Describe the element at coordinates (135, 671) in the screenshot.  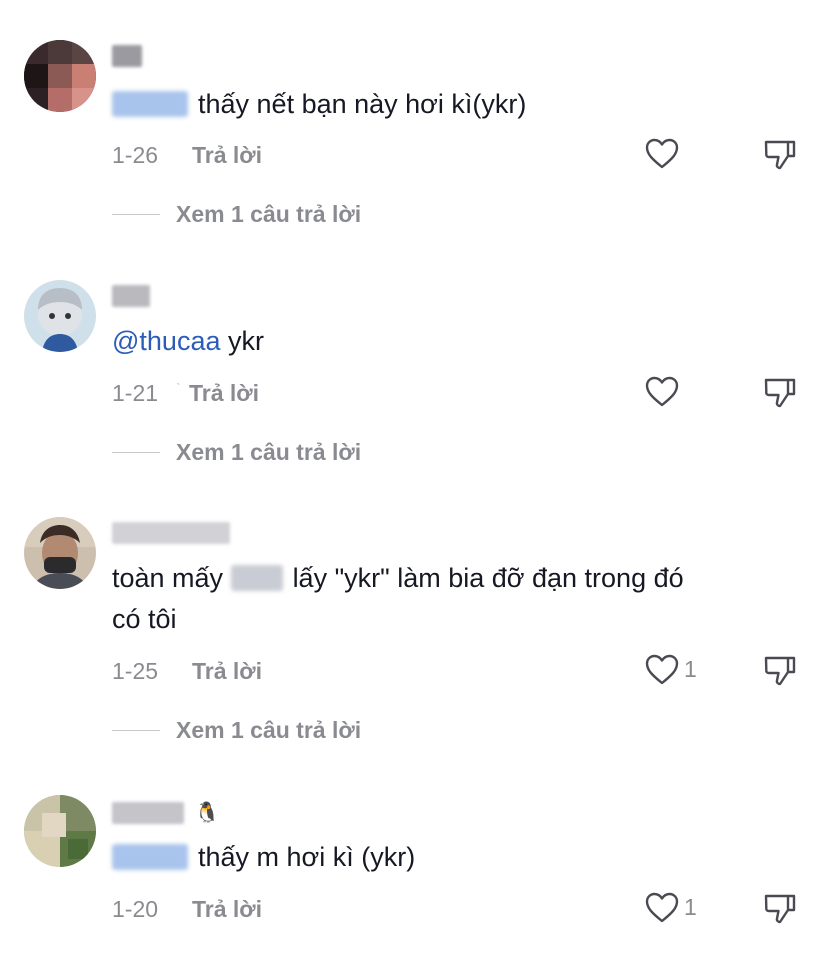
I see `comment-date: 1-25` at that location.